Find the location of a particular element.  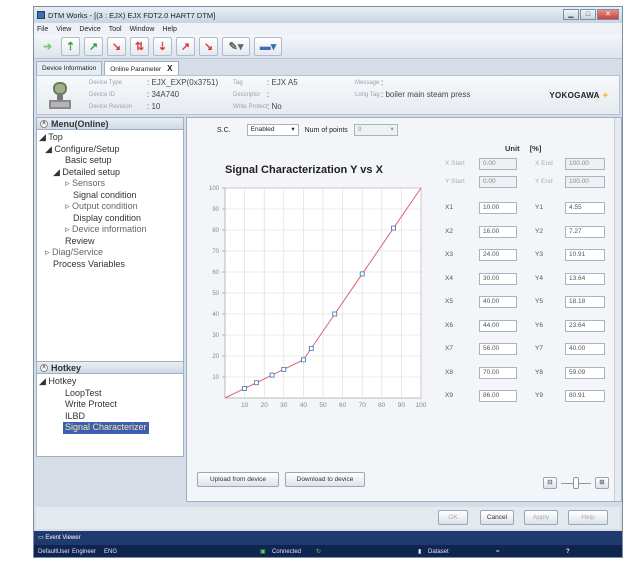

offline-icon: ⇣ is located at coordinates (162, 46).